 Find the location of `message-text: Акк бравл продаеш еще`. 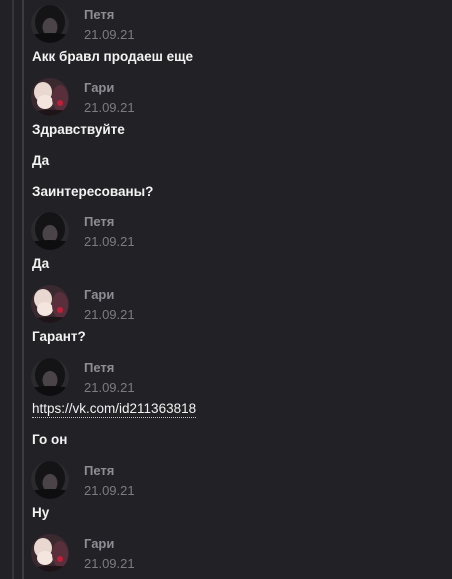

message-text: Акк бравл продаеш еще is located at coordinates (113, 56).